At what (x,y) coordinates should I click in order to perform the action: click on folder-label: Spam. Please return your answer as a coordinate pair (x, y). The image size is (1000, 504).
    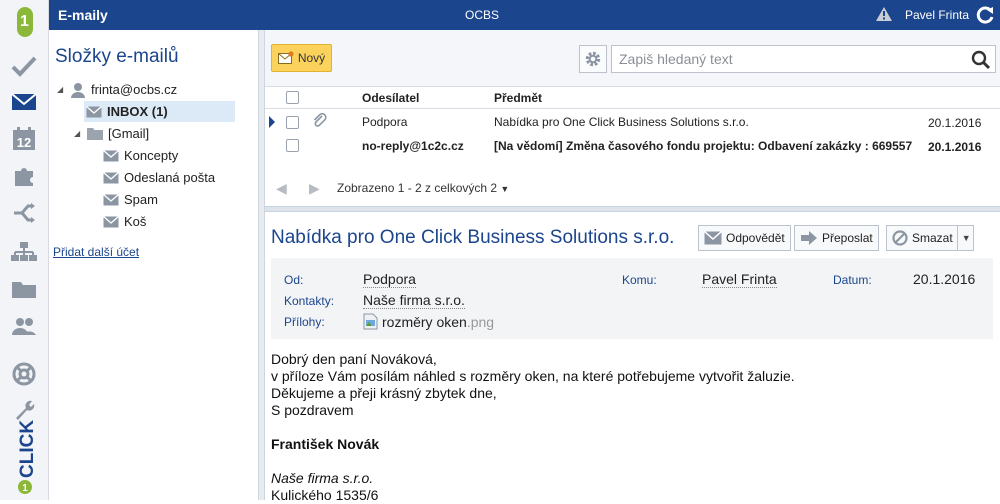
    Looking at the image, I should click on (141, 199).